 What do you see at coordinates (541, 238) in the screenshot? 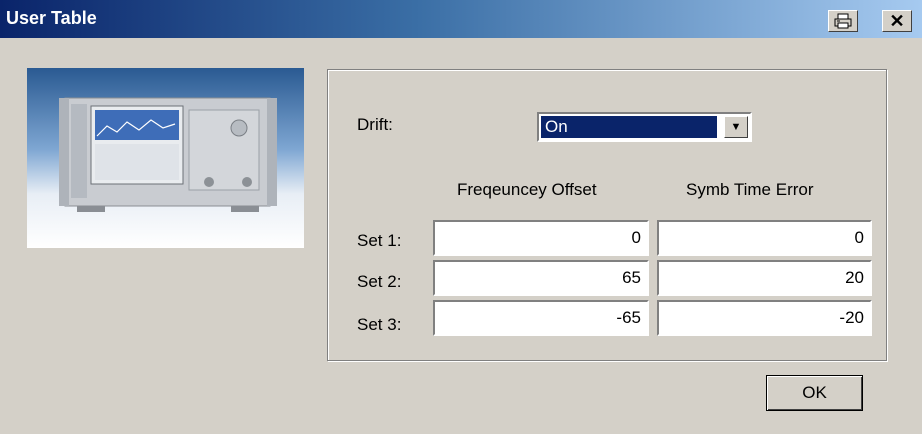
I see `set-1-freq-offset-field: 0` at bounding box center [541, 238].